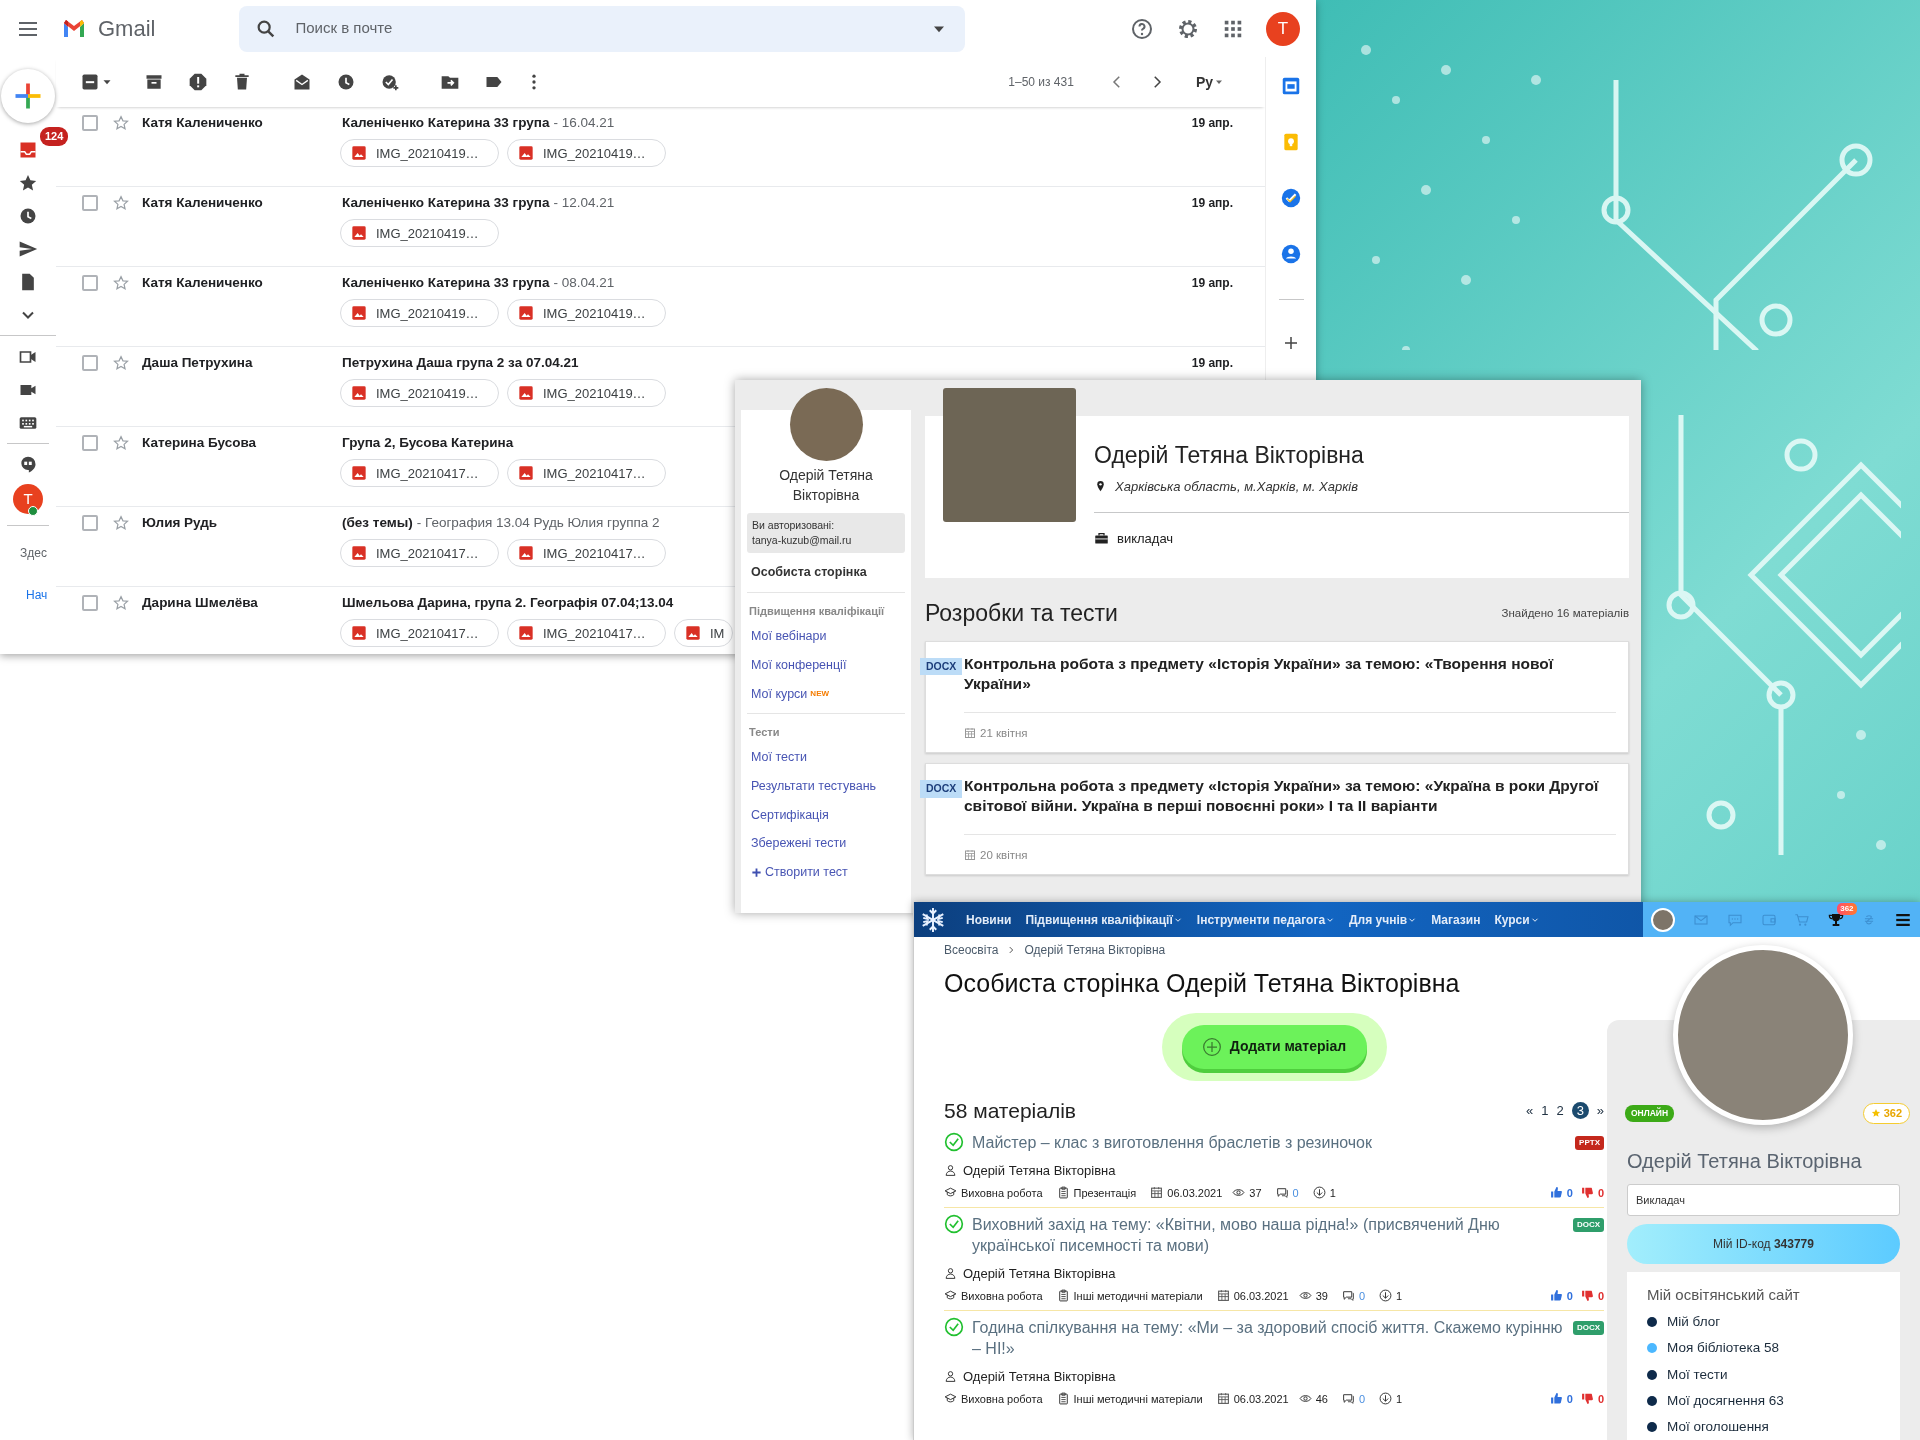 This screenshot has width=1920, height=1440. Describe the element at coordinates (302, 82) in the screenshot. I see `envelope-icon` at that location.